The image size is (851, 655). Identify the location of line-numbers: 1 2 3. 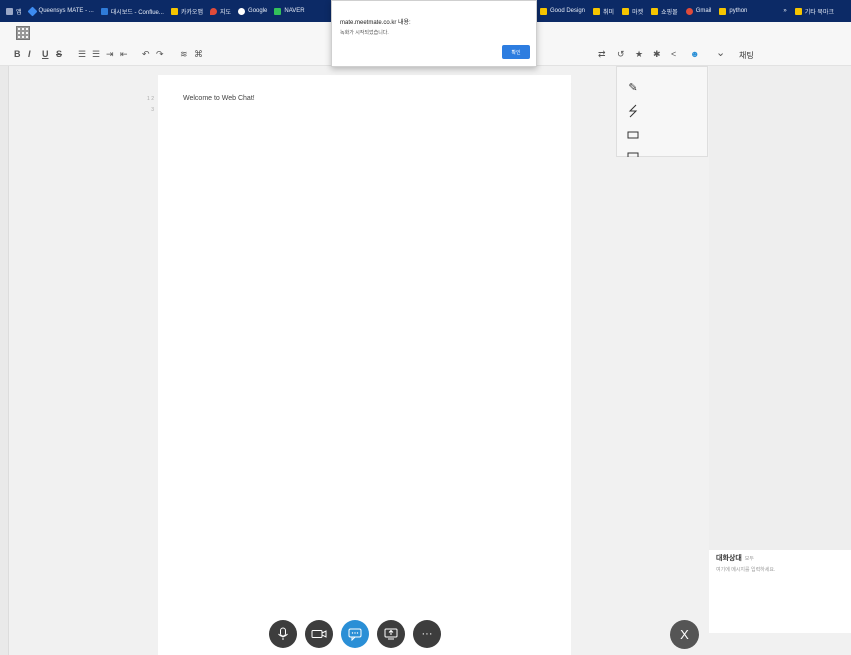
(150, 104).